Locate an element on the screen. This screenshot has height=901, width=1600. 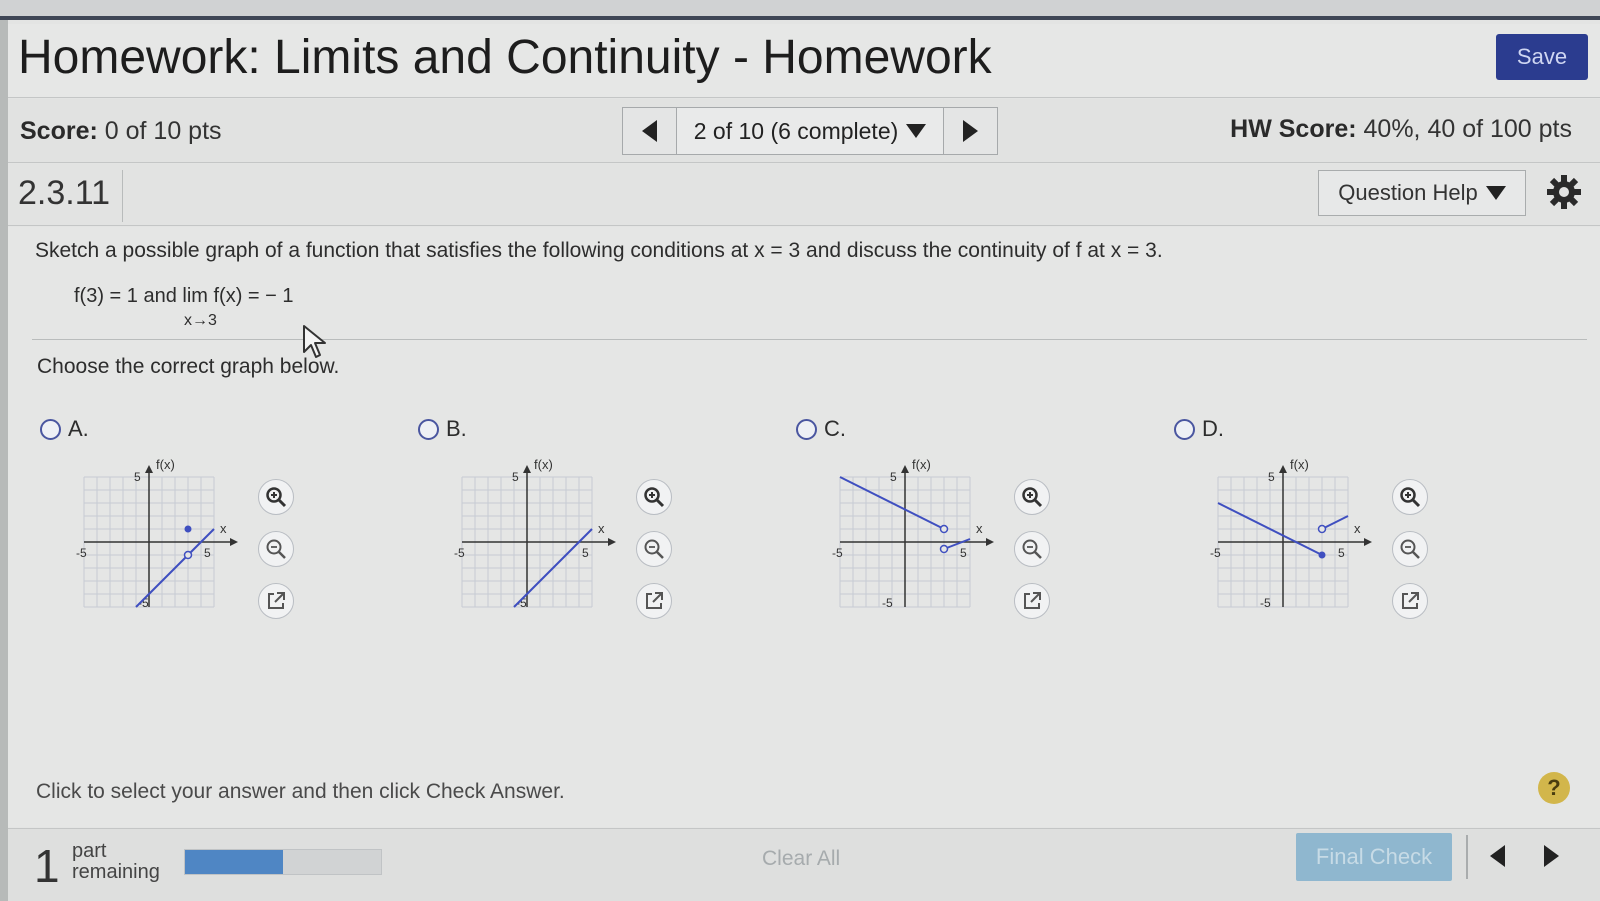
option-d-graph: f(x) x 5 5 -5 -5 is located at coordinates (1300, 538).